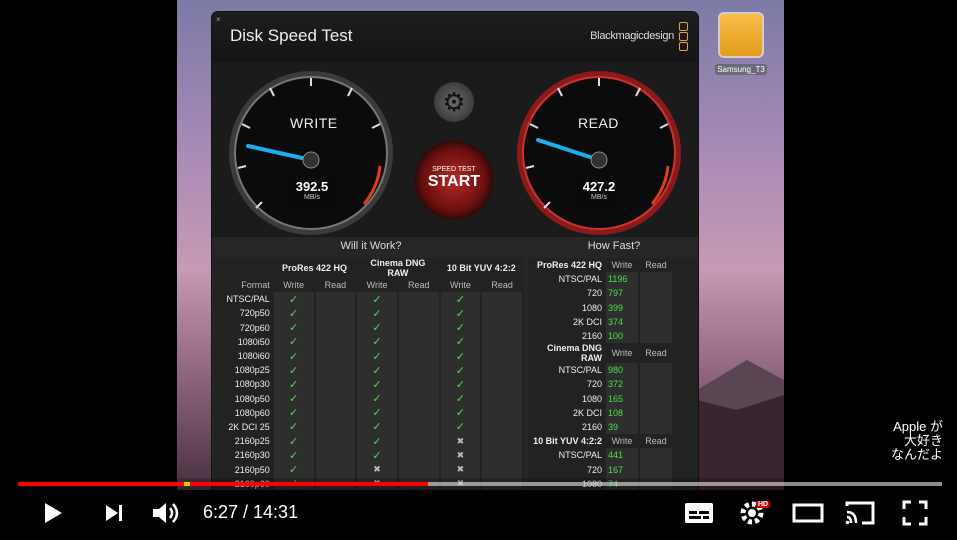 The height and width of the screenshot is (540, 957). What do you see at coordinates (916, 454) in the screenshot?
I see `watermark-line: なんだよ` at bounding box center [916, 454].